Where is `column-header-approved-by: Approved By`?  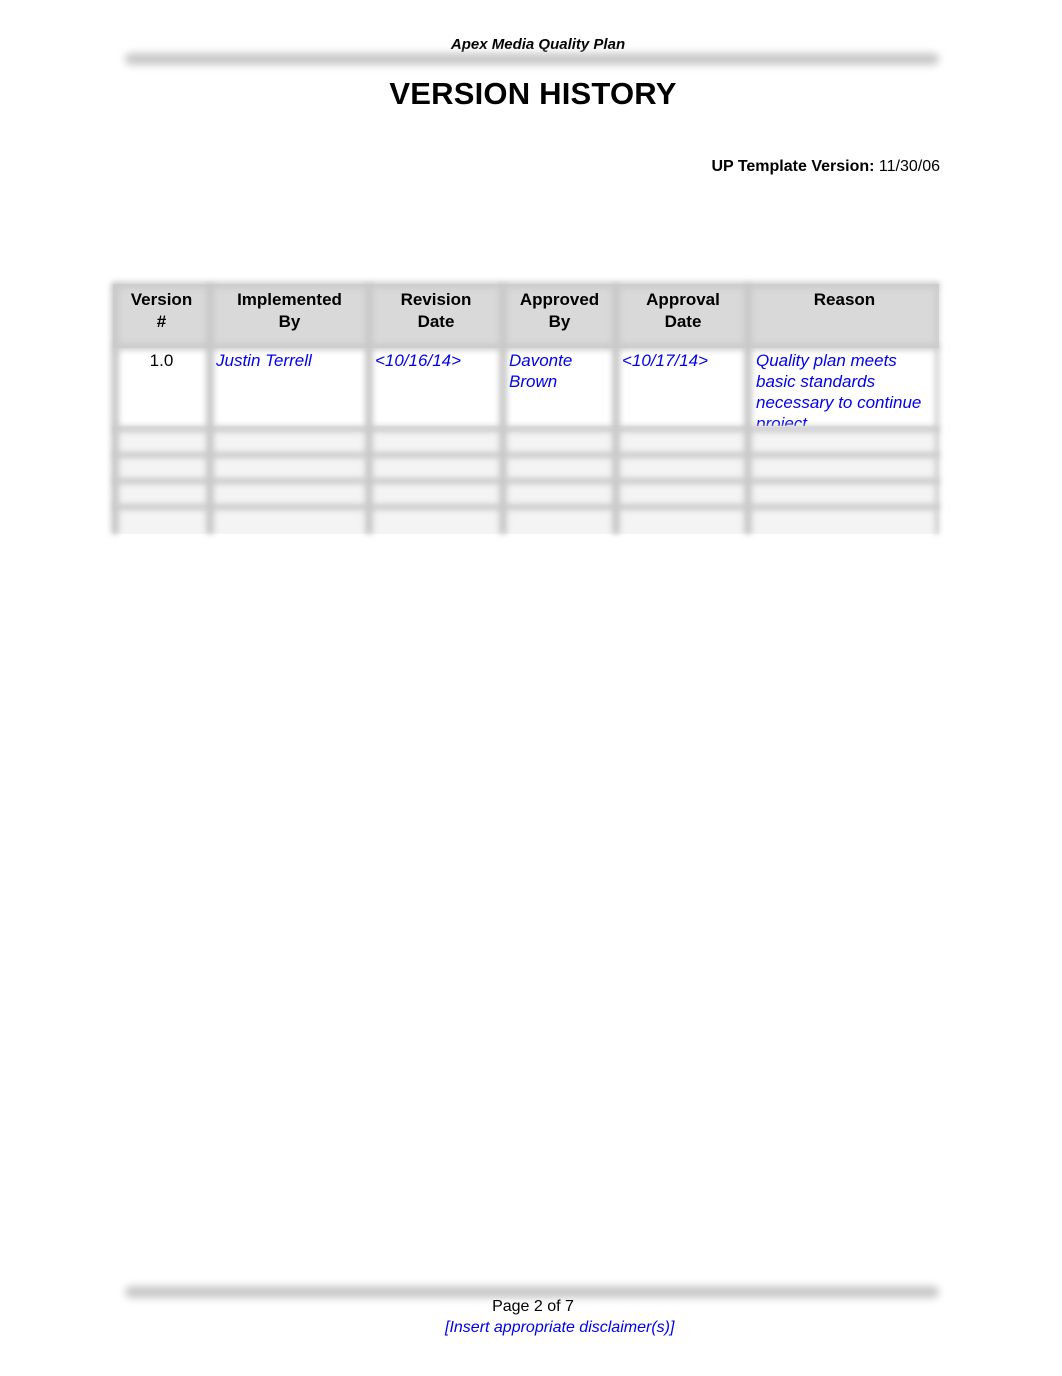
column-header-approved-by: Approved By is located at coordinates (559, 316).